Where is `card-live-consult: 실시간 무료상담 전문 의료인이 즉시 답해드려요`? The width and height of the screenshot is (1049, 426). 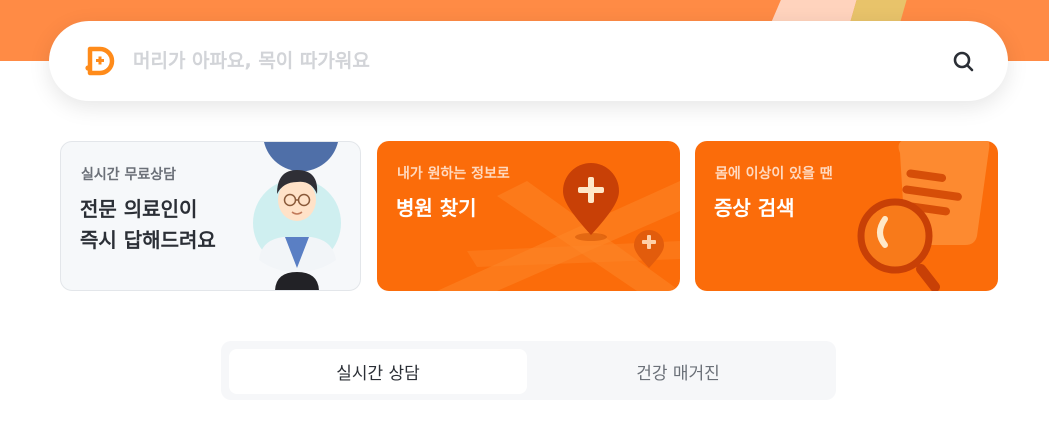
card-live-consult: 실시간 무료상담 전문 의료인이 즉시 답해드려요 is located at coordinates (210, 216).